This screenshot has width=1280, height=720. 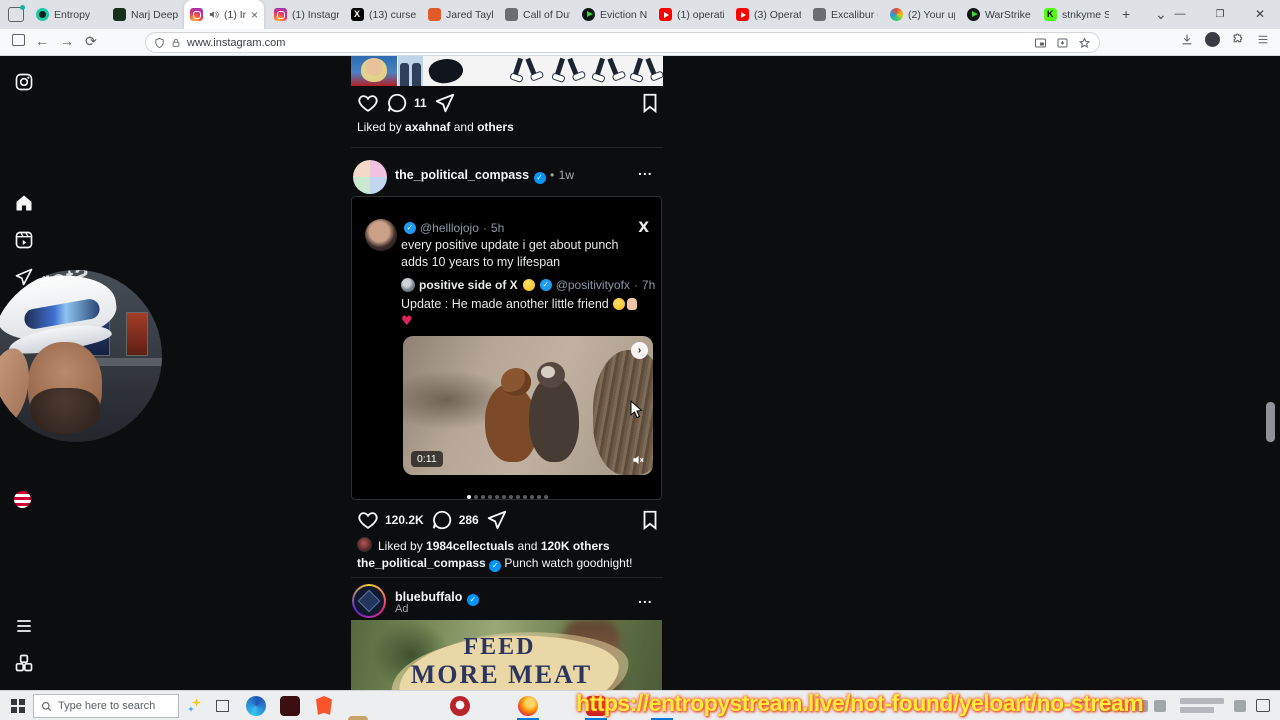 I want to click on taskbar-app-red-icon, so click(x=460, y=706).